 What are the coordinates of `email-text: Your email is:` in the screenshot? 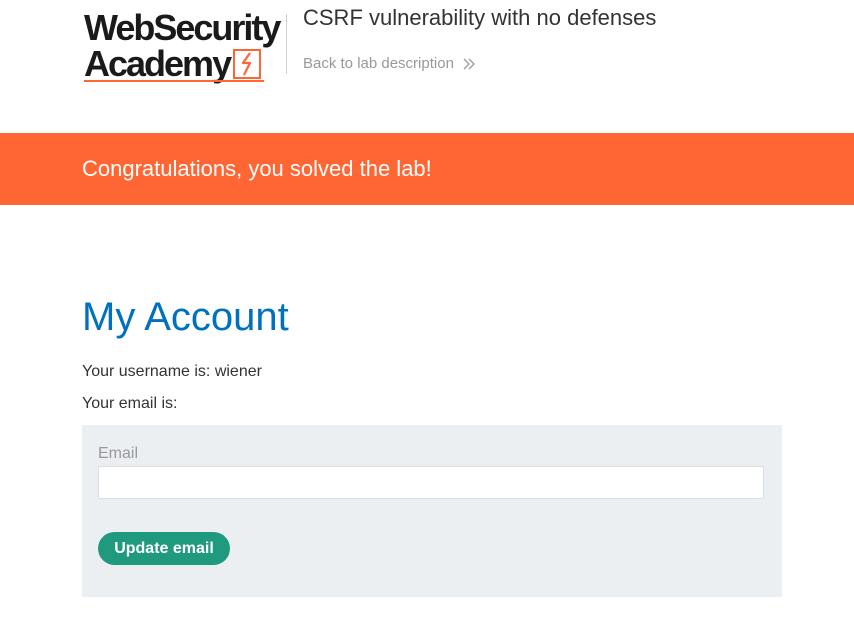 It's located at (130, 403).